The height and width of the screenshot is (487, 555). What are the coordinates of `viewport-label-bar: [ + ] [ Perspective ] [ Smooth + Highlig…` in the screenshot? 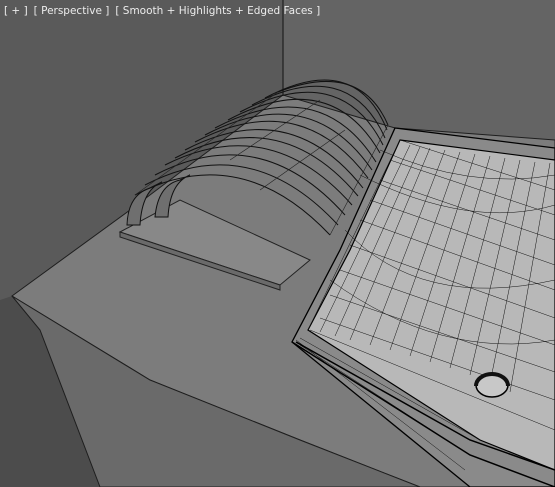 It's located at (162, 11).